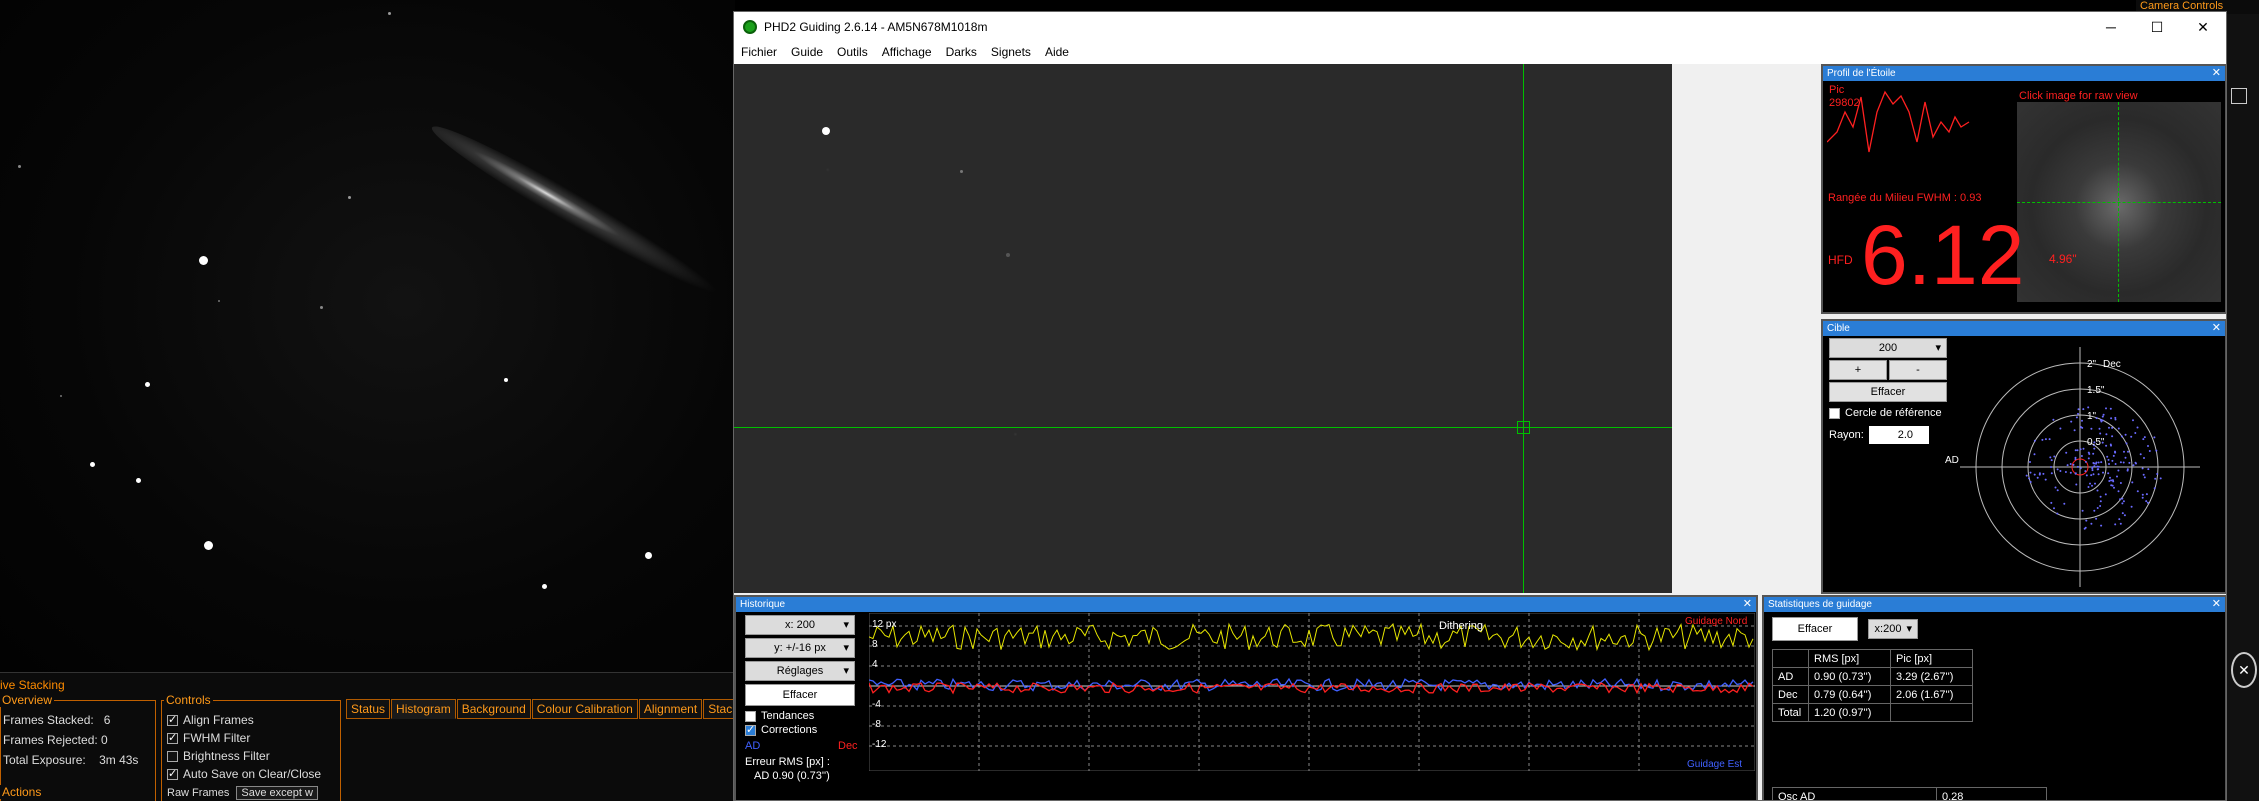 This screenshot has height=801, width=2259. What do you see at coordinates (244, 774) in the screenshot?
I see `auto-save-checkbox: Auto Save on Clear/Close` at bounding box center [244, 774].